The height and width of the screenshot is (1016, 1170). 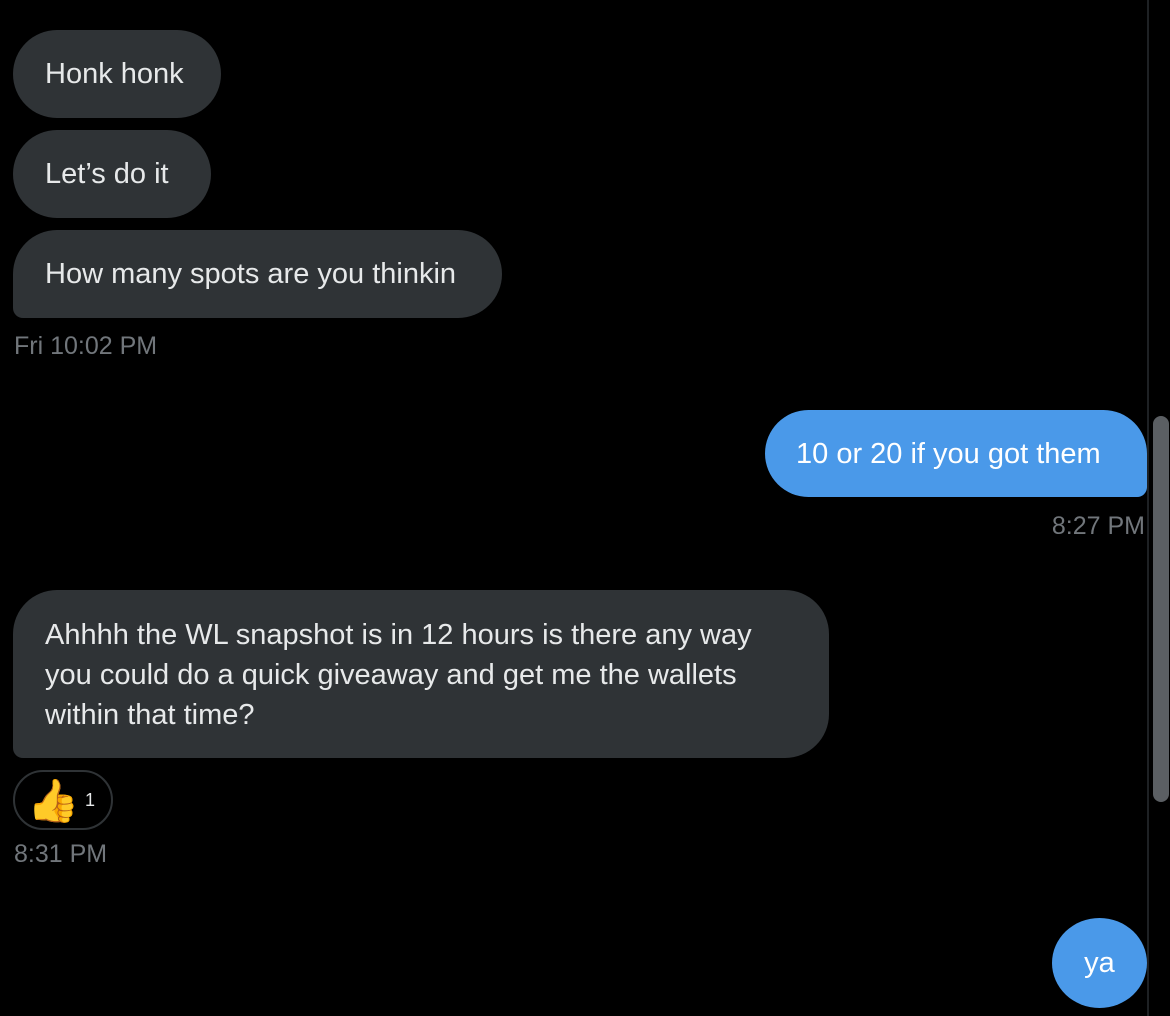 What do you see at coordinates (948, 454) in the screenshot?
I see `message-text: 10 or 20 if you got them` at bounding box center [948, 454].